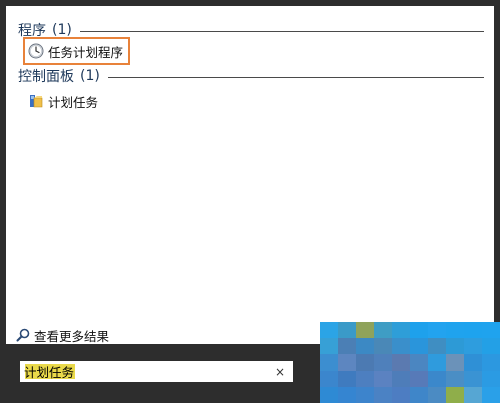 The image size is (500, 403). I want to click on result-item-label: 任务计划程序, so click(86, 52).